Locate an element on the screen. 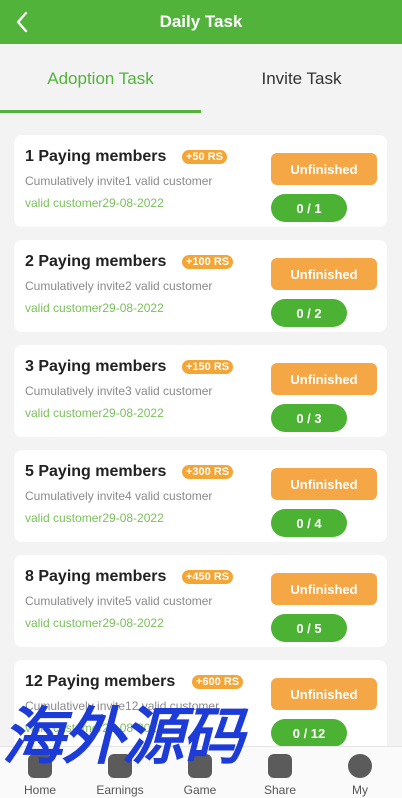 This screenshot has width=402, height=798. reward-badge: +50 RS is located at coordinates (204, 157).